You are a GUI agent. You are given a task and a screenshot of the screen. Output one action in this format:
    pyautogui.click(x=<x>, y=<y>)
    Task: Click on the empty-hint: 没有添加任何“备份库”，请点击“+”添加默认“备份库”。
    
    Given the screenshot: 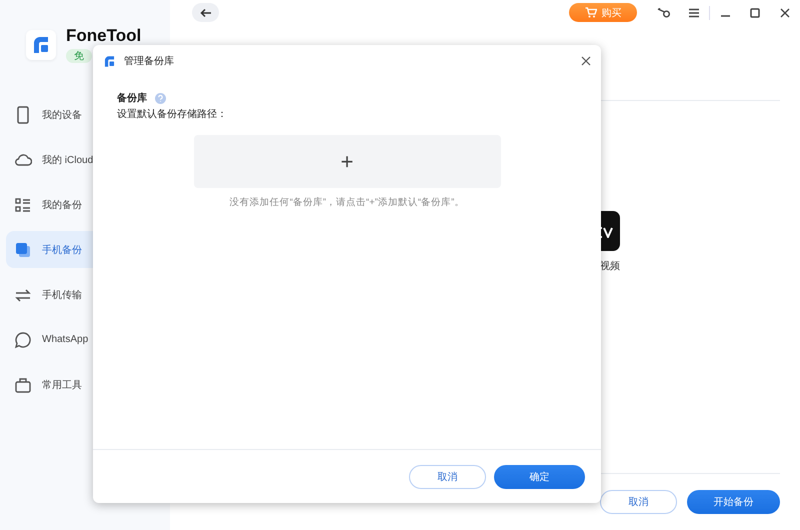 What is the action you would take?
    pyautogui.click(x=347, y=202)
    